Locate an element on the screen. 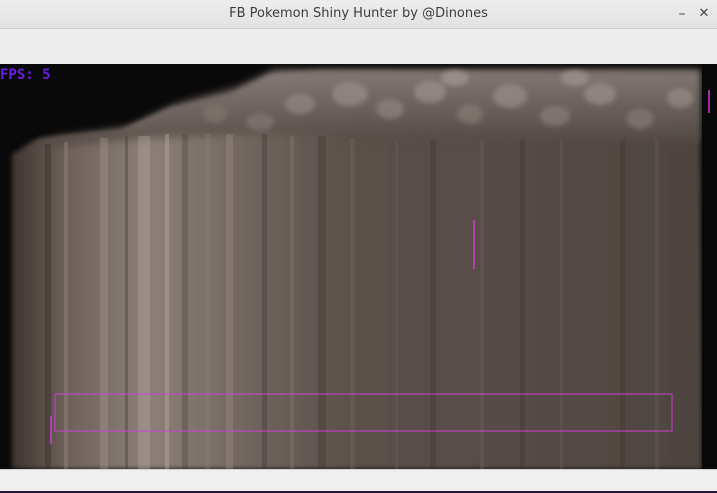 Image resolution: width=717 pixels, height=493 pixels. viewport-border is located at coordinates (709, 266).